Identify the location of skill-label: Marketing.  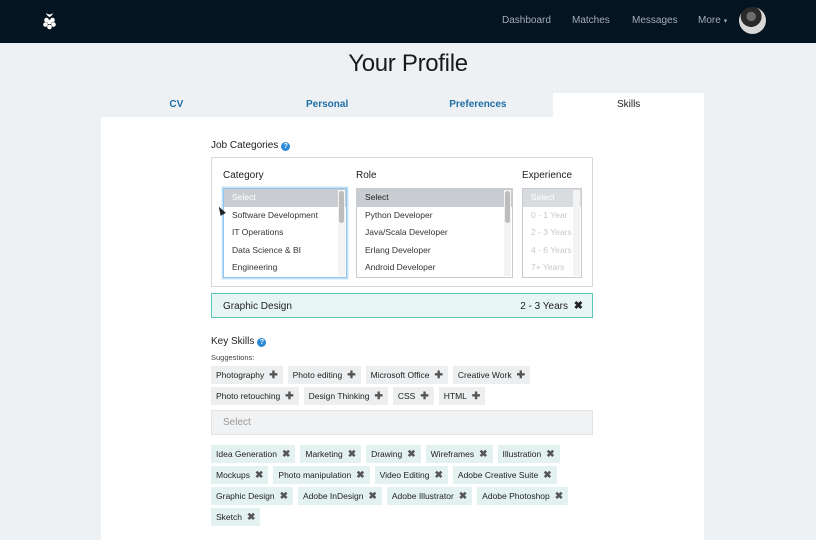
(324, 454).